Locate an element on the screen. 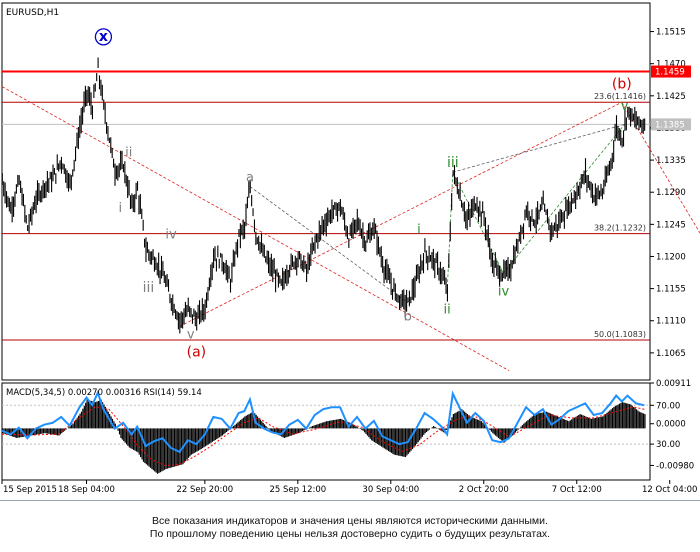 This screenshot has width=700, height=552. wave-label: ii is located at coordinates (447, 310).